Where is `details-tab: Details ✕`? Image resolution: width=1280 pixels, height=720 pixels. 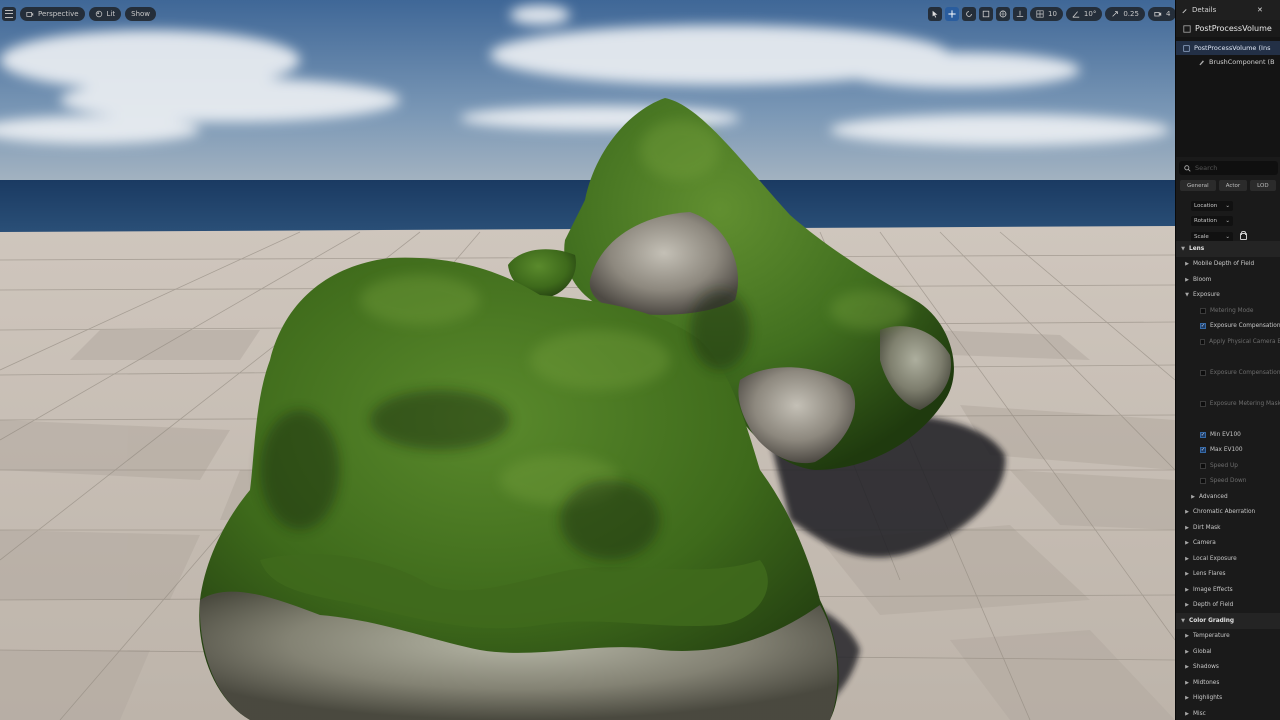
details-tab: Details ✕ is located at coordinates (1228, 10).